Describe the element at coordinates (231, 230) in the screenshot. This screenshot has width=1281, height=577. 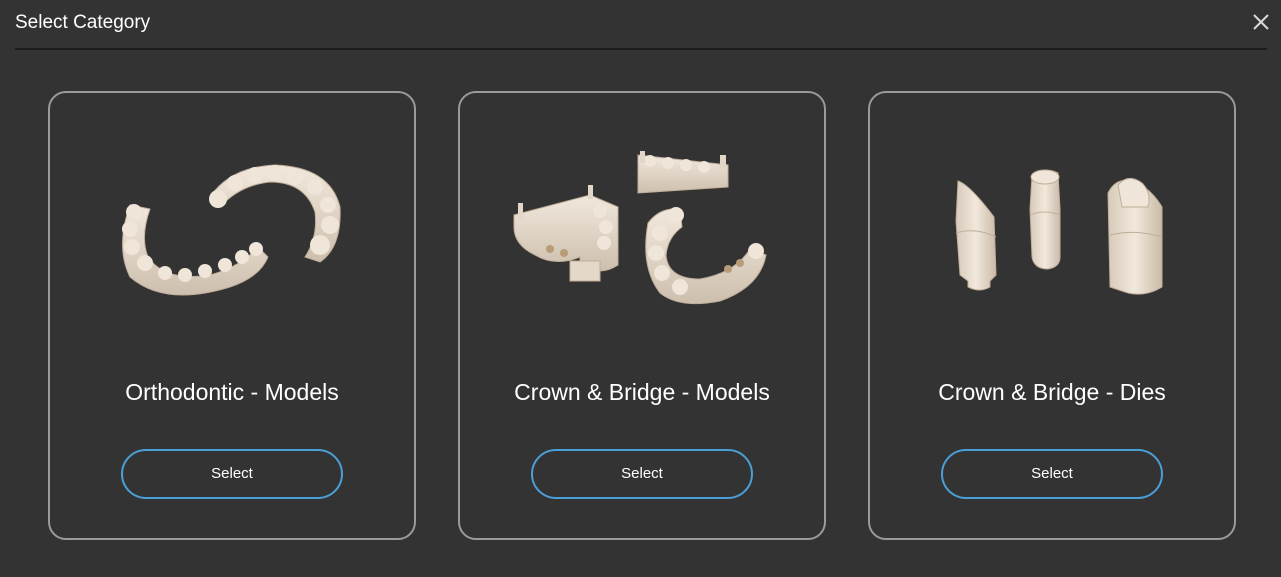
I see `orthodontic-models-image` at that location.